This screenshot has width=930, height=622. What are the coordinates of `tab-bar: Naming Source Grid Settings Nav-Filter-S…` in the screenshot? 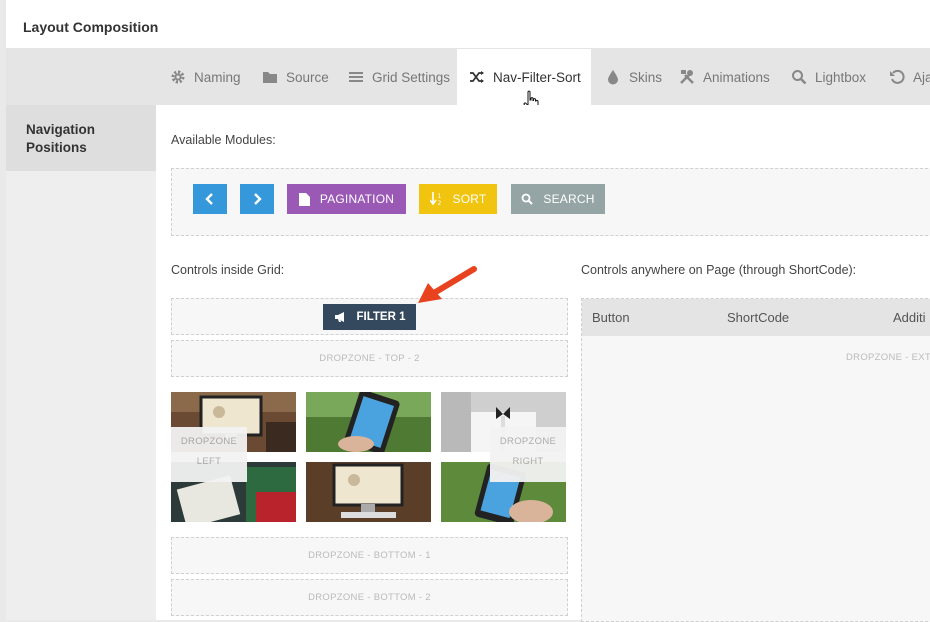 It's located at (468, 77).